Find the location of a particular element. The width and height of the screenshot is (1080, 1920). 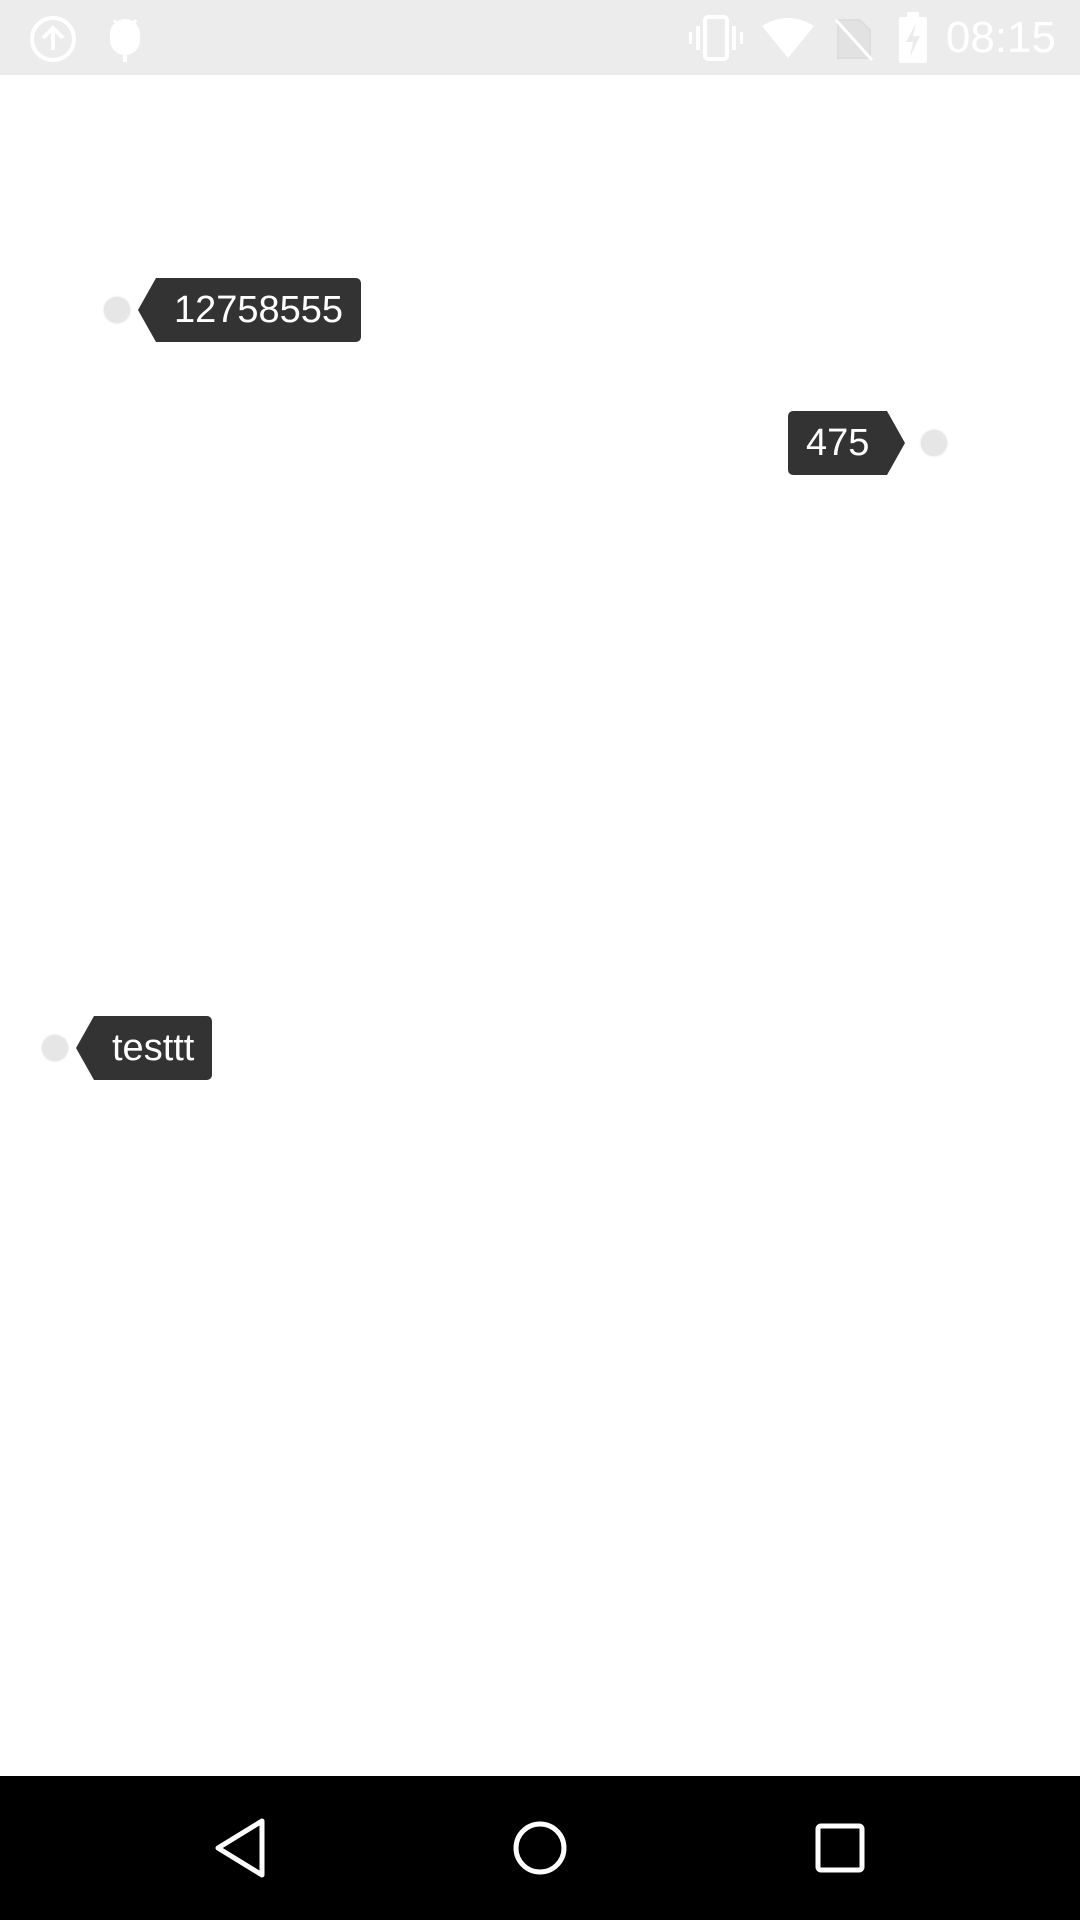

no-sim-icon is located at coordinates (854, 40).